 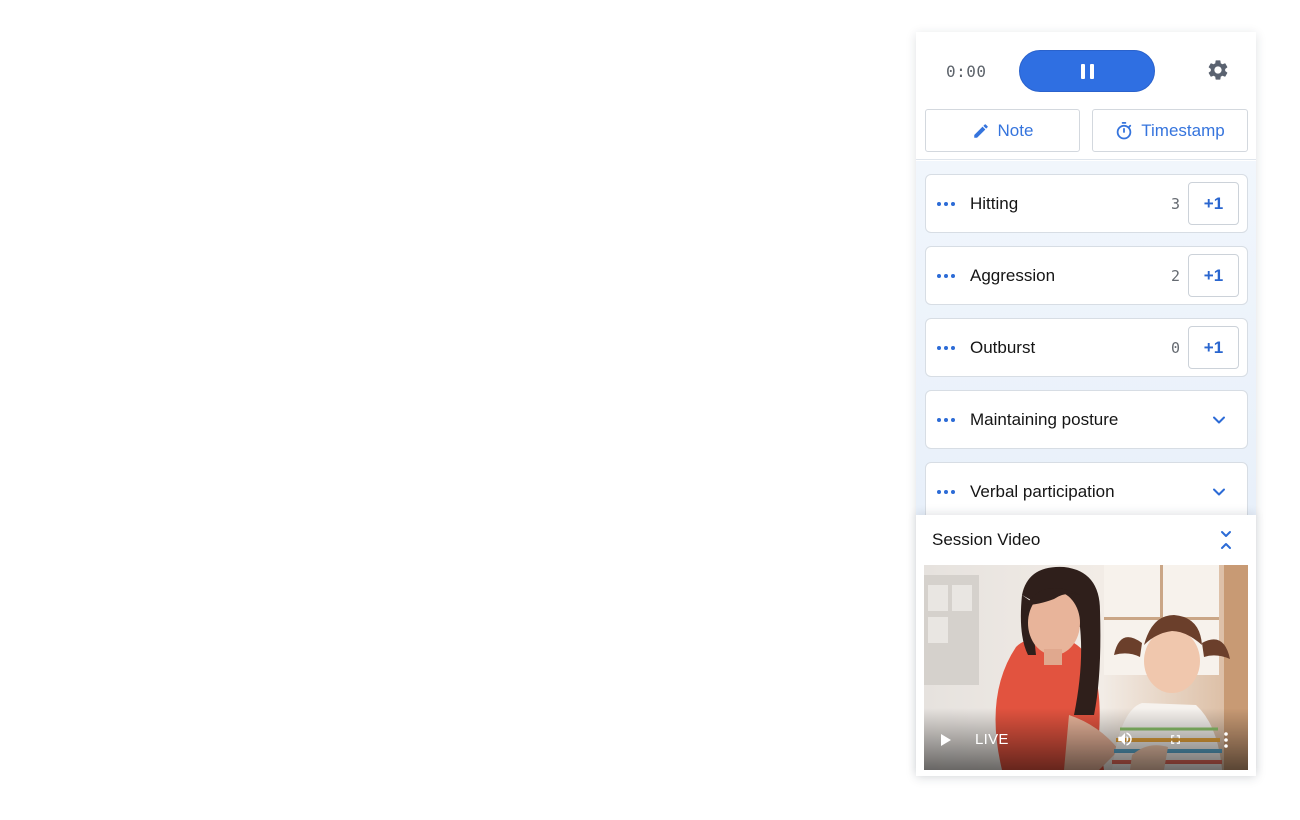 I want to click on pause-button, so click(x=1087, y=71).